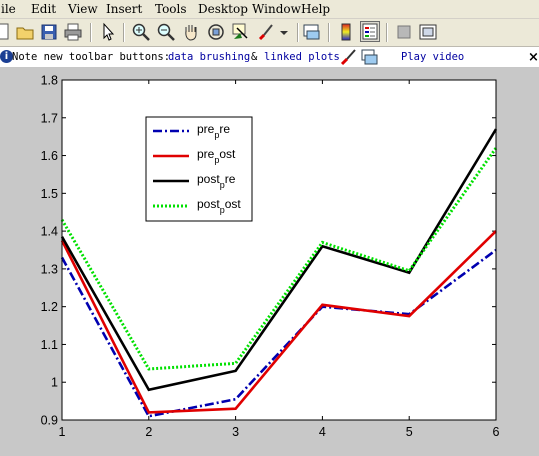 Image resolution: width=539 pixels, height=456 pixels. What do you see at coordinates (8, 9) in the screenshot?
I see `menu-file: ile` at bounding box center [8, 9].